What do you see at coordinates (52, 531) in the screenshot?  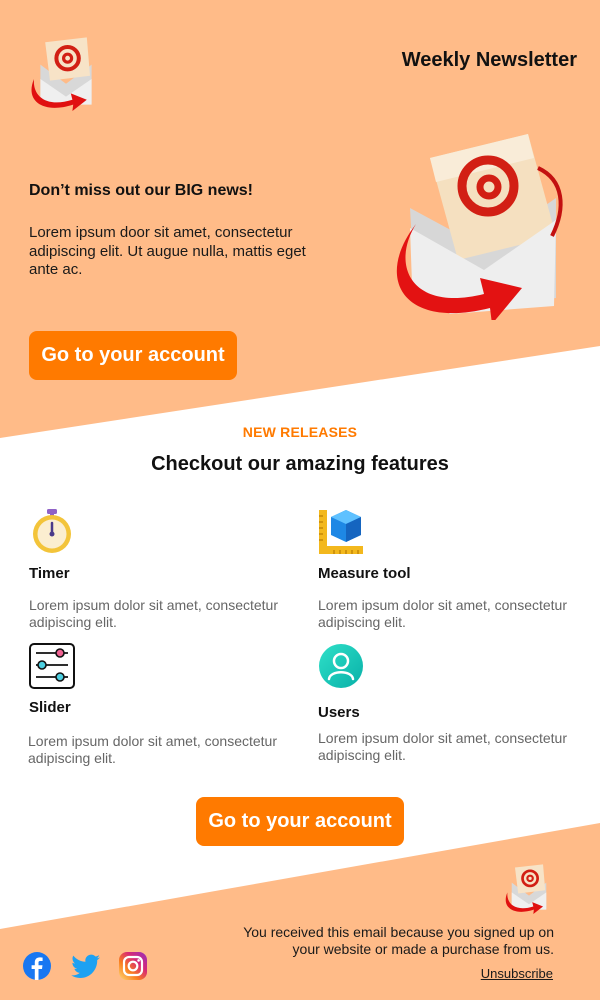 I see `stopwatch-icon` at bounding box center [52, 531].